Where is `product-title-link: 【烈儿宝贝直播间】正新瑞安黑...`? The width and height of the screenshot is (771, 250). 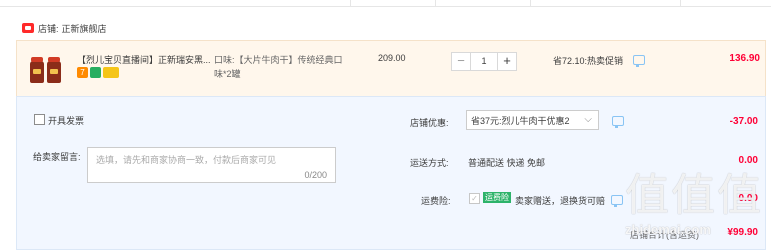
product-title-link: 【烈儿宝贝直播间】正新瑞安黑... is located at coordinates (143, 59).